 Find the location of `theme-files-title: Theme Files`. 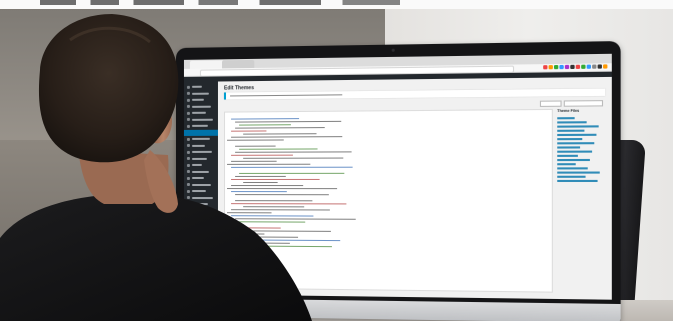

theme-files-title: Theme Files is located at coordinates (568, 111).